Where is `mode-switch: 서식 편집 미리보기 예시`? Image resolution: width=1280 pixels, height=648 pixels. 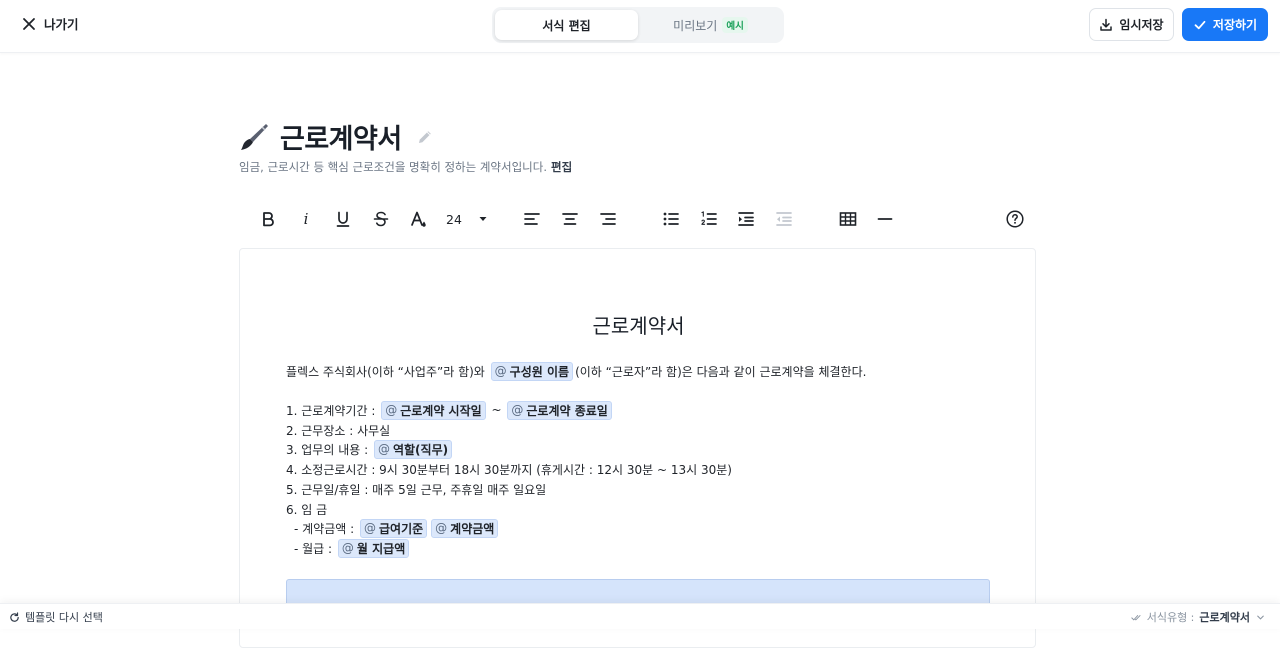 mode-switch: 서식 편집 미리보기 예시 is located at coordinates (638, 25).